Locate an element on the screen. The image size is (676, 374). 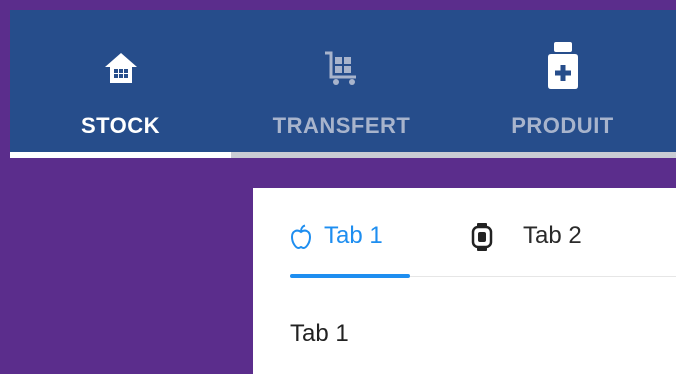
tab-1-label: Tab 1 is located at coordinates (353, 235).